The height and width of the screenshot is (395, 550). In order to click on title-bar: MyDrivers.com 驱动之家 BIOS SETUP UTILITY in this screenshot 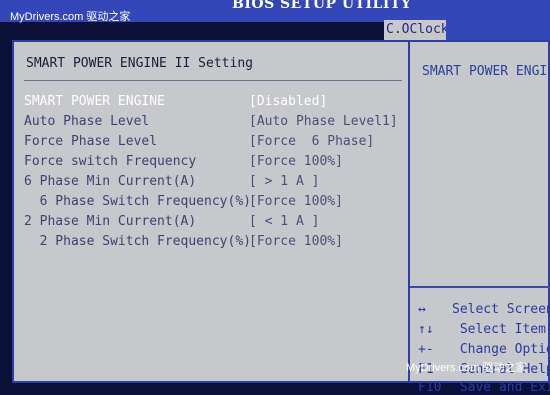, I will do `click(275, 11)`.